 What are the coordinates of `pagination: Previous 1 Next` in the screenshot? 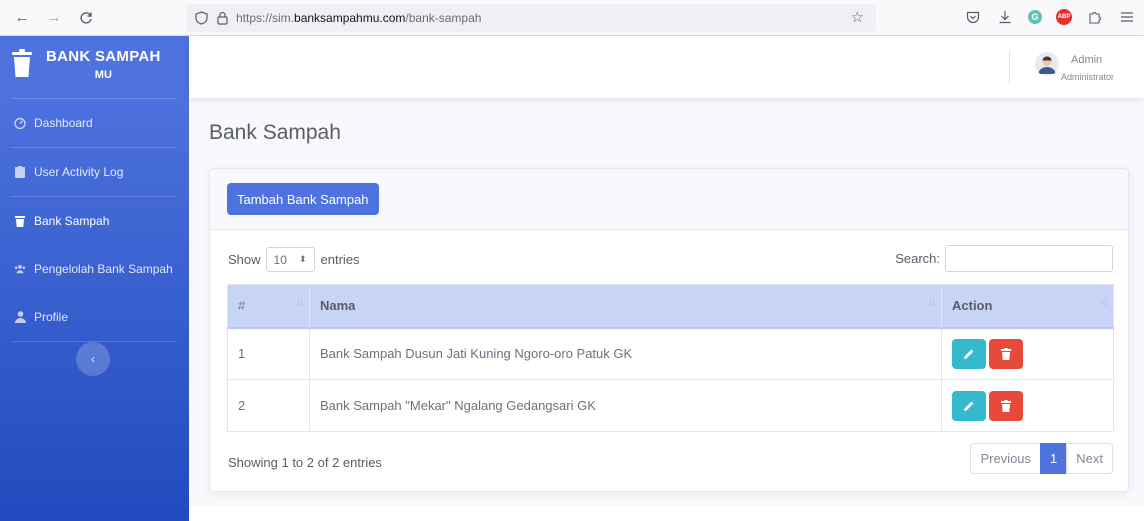 It's located at (1041, 458).